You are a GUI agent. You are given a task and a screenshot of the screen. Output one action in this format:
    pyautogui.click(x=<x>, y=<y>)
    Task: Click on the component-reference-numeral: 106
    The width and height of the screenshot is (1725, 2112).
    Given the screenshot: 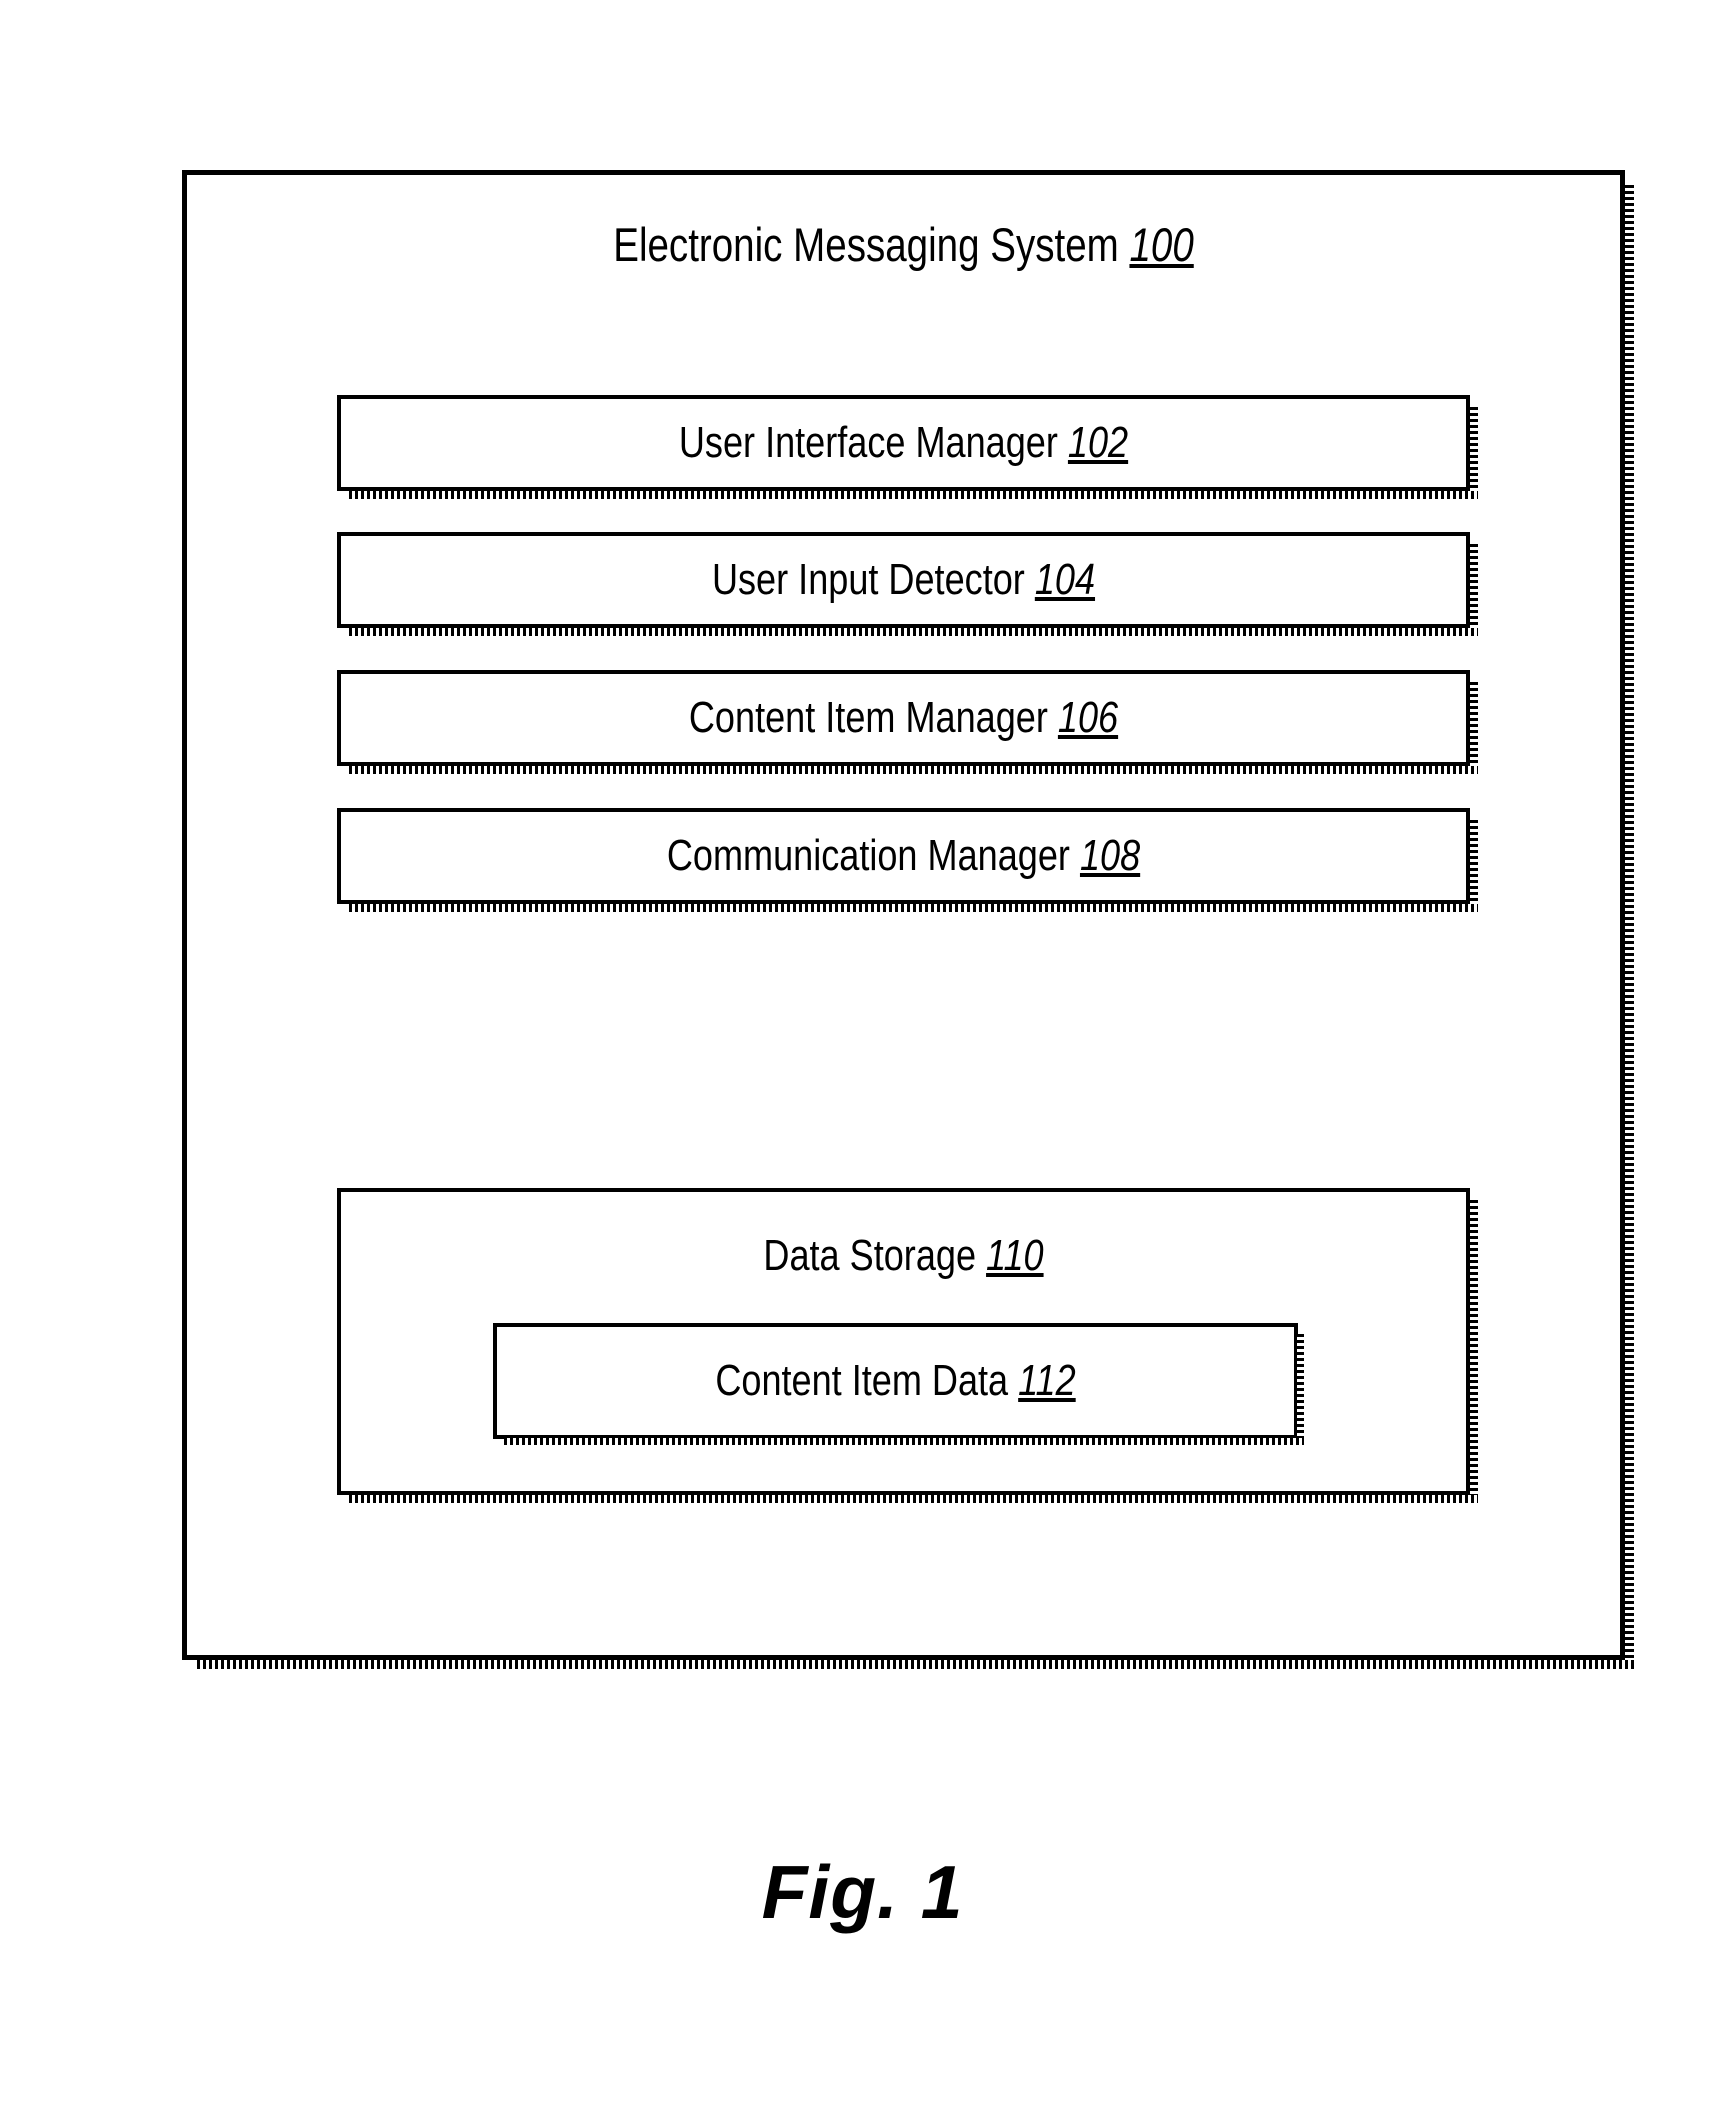 What is the action you would take?
    pyautogui.click(x=1088, y=717)
    